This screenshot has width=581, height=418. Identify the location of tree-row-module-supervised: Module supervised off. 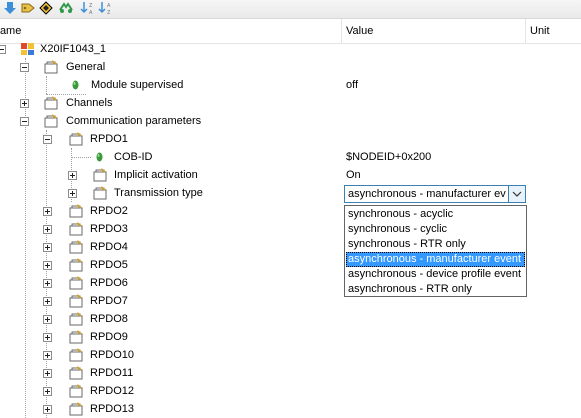
(290, 85).